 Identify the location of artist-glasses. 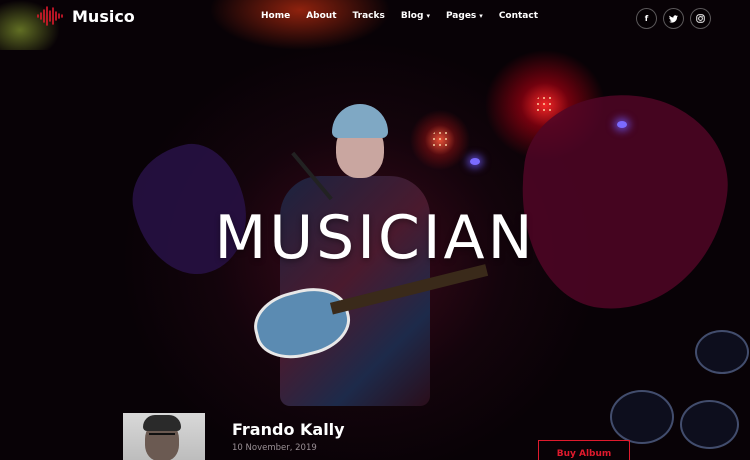
(162, 437).